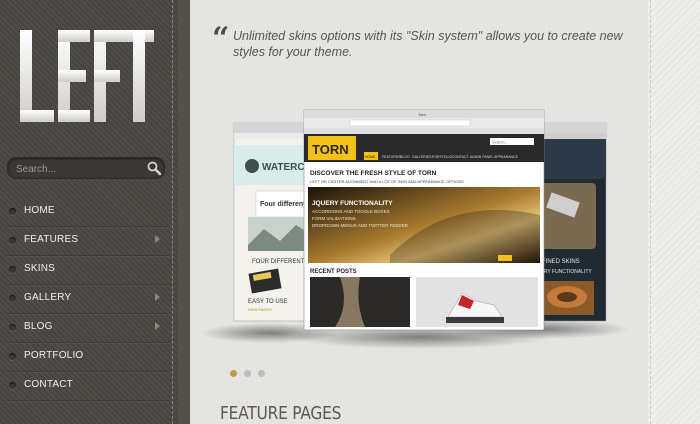 This screenshot has width=700, height=424. What do you see at coordinates (172, 212) in the screenshot?
I see `sidebar-stitch-divider` at bounding box center [172, 212].